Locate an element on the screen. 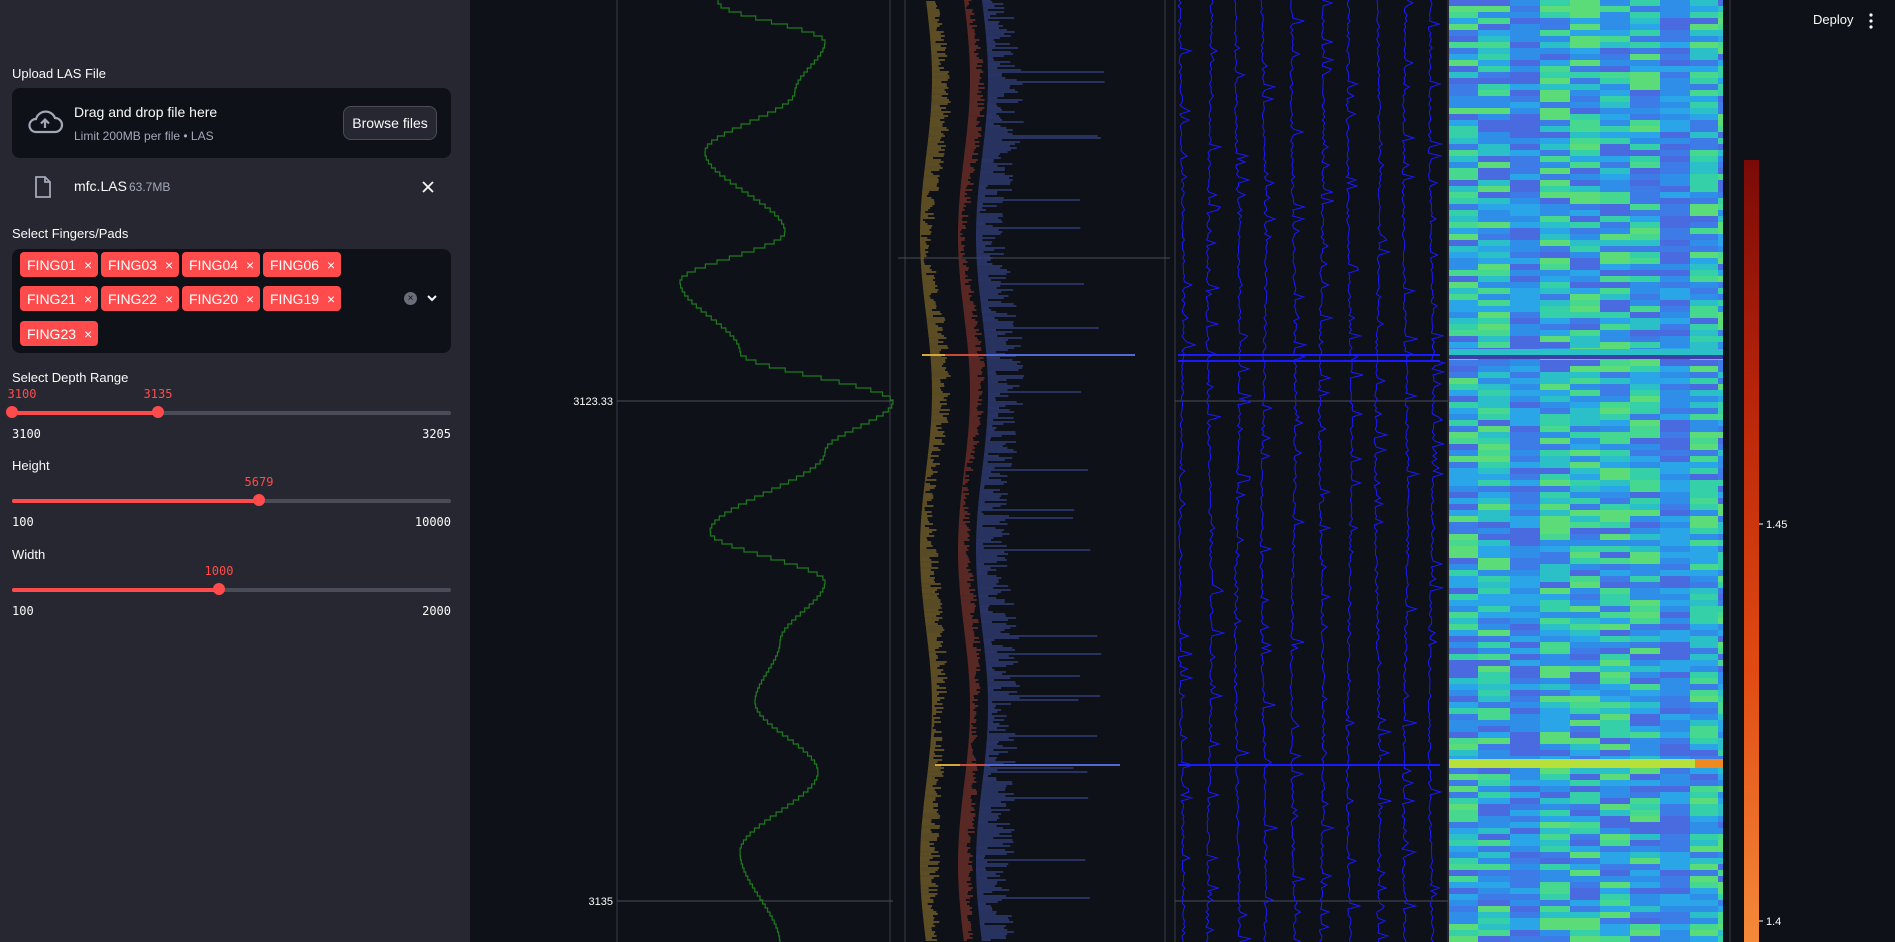  tag-fing20: FING20 × is located at coordinates (221, 298).